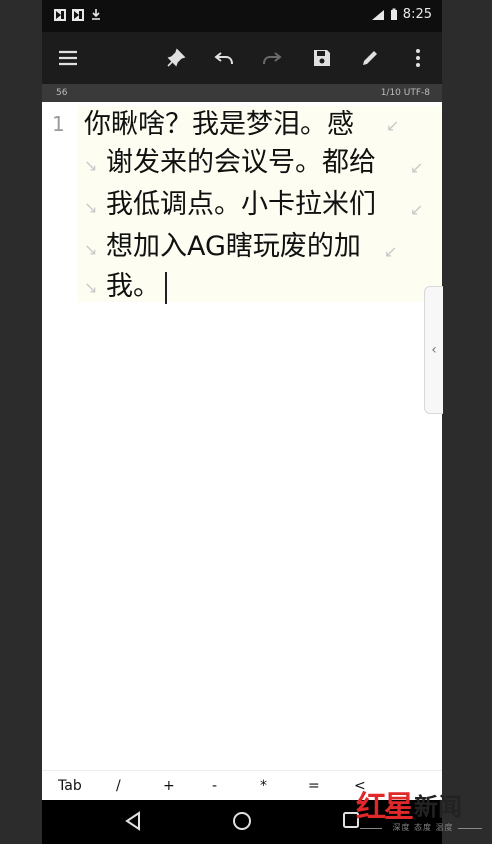  I want to click on undo-icon, so click(223, 58).